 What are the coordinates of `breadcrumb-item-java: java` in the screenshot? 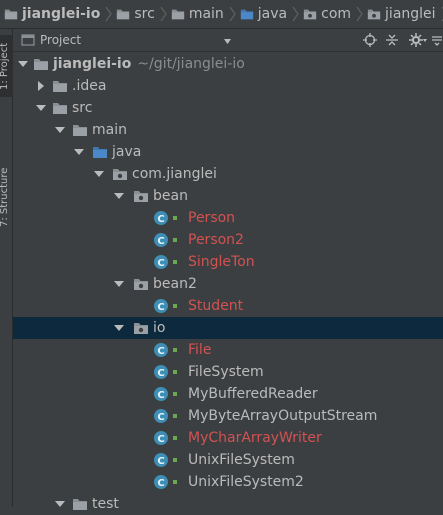 It's located at (267, 14).